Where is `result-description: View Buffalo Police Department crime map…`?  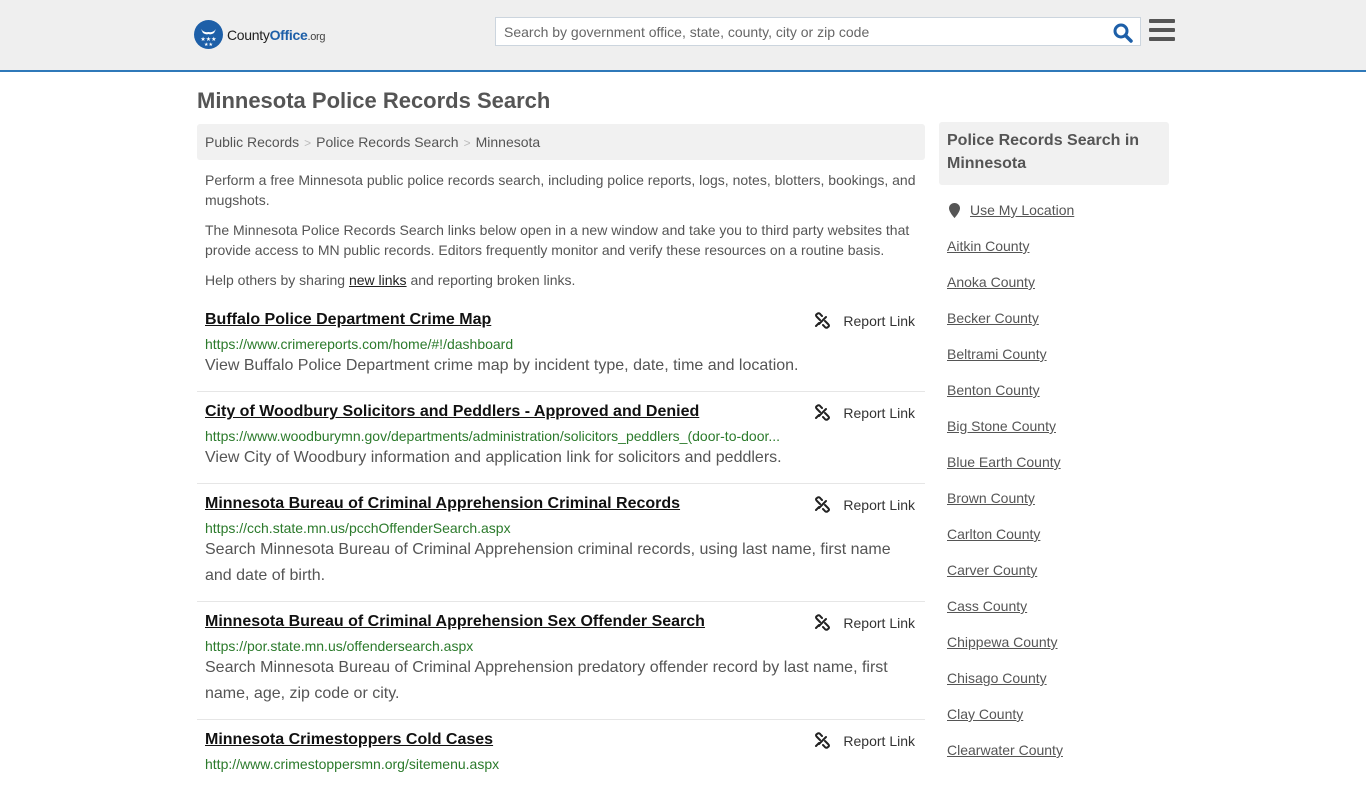
result-description: View Buffalo Police Department crime map… is located at coordinates (502, 365).